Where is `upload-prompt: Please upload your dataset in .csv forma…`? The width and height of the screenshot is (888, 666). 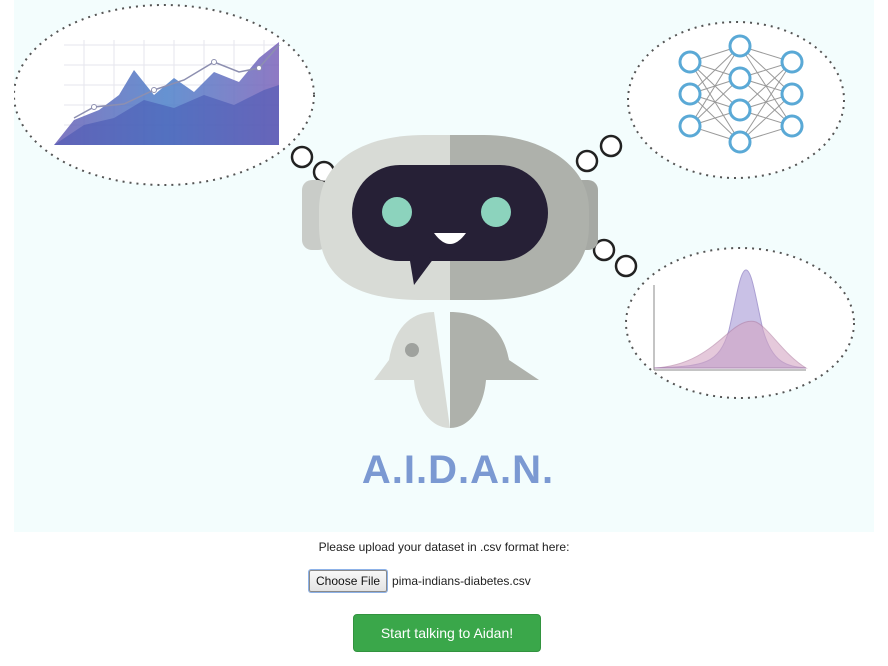
upload-prompt: Please upload your dataset in .csv forma… is located at coordinates (444, 547).